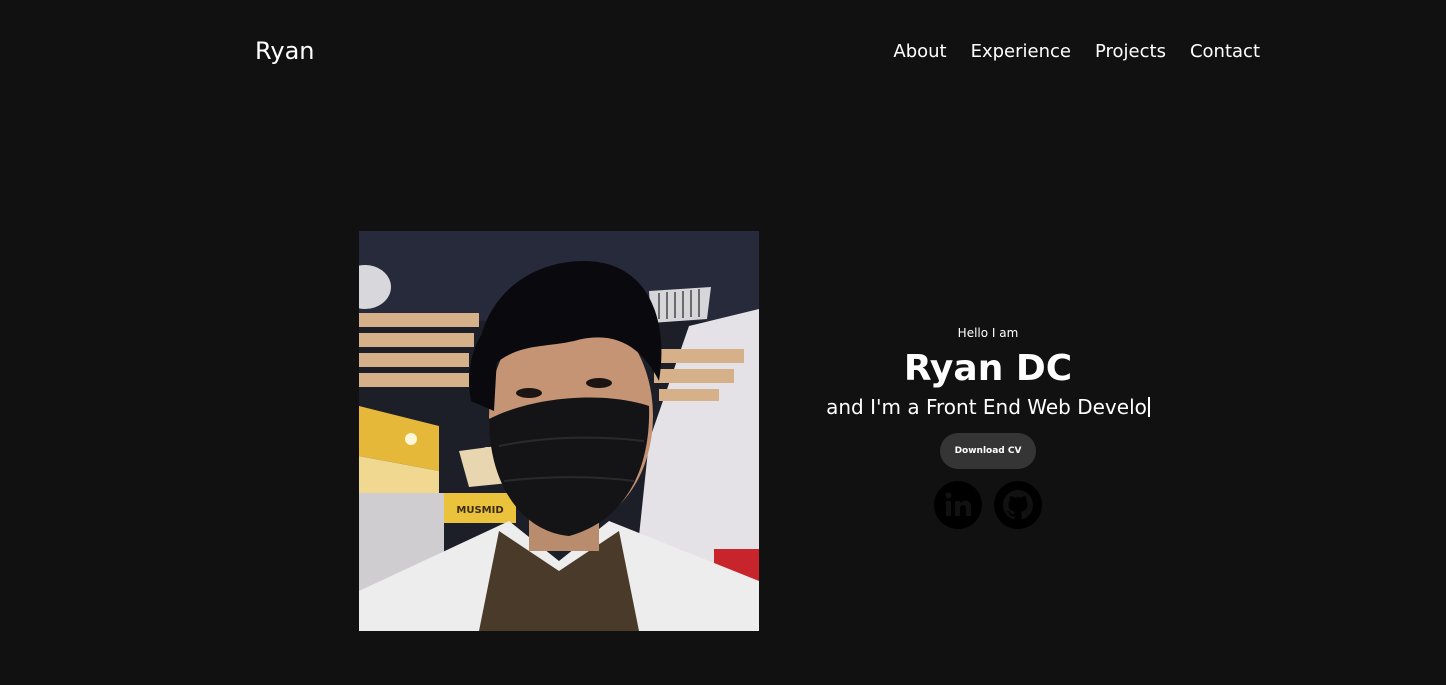  I want to click on svg-text: MUSMID, so click(479, 510).